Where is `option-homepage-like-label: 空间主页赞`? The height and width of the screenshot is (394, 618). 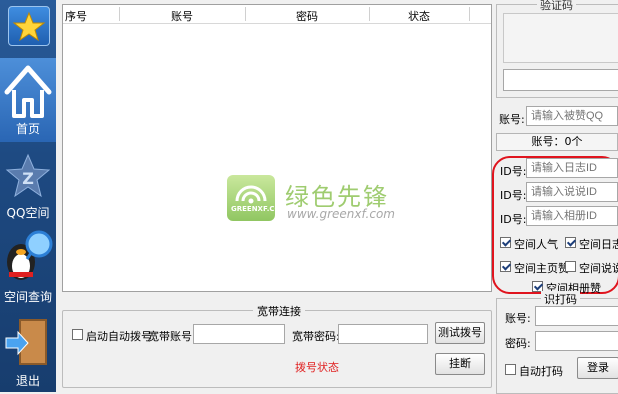 option-homepage-like-label: 空间主页赞 is located at coordinates (541, 268).